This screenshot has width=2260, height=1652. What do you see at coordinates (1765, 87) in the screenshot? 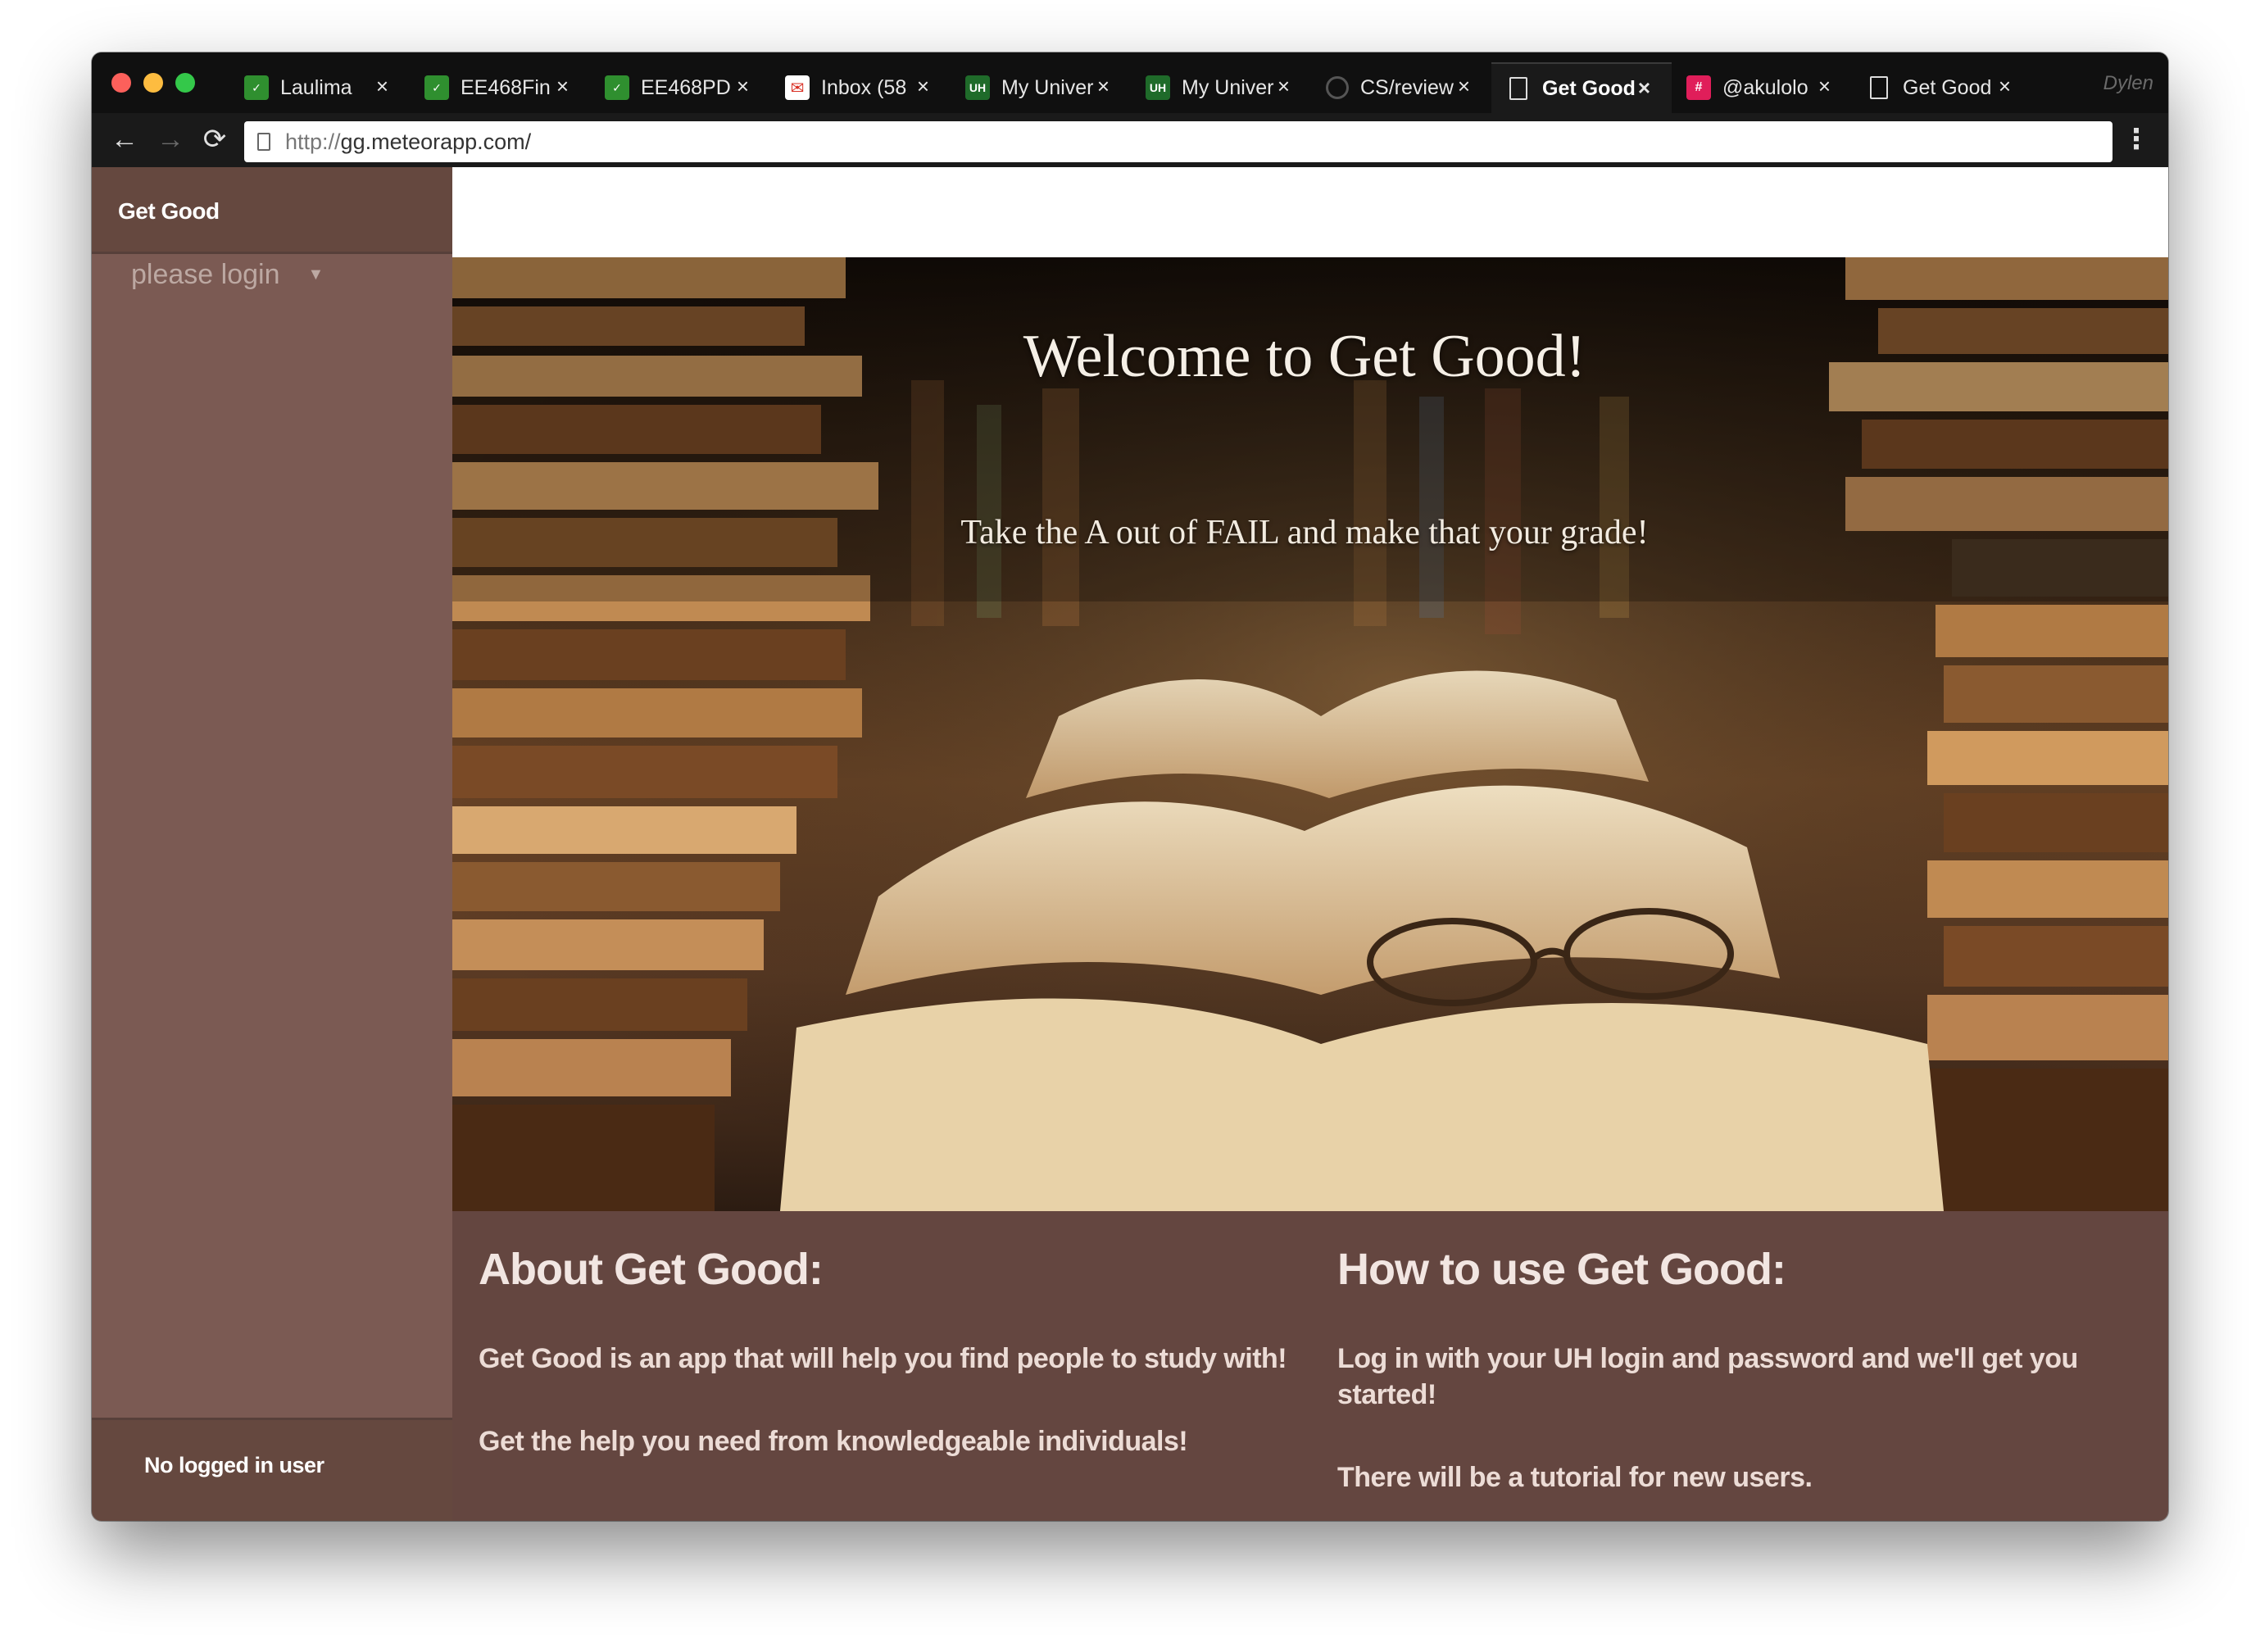
I see `tab-label: @akulolo` at bounding box center [1765, 87].